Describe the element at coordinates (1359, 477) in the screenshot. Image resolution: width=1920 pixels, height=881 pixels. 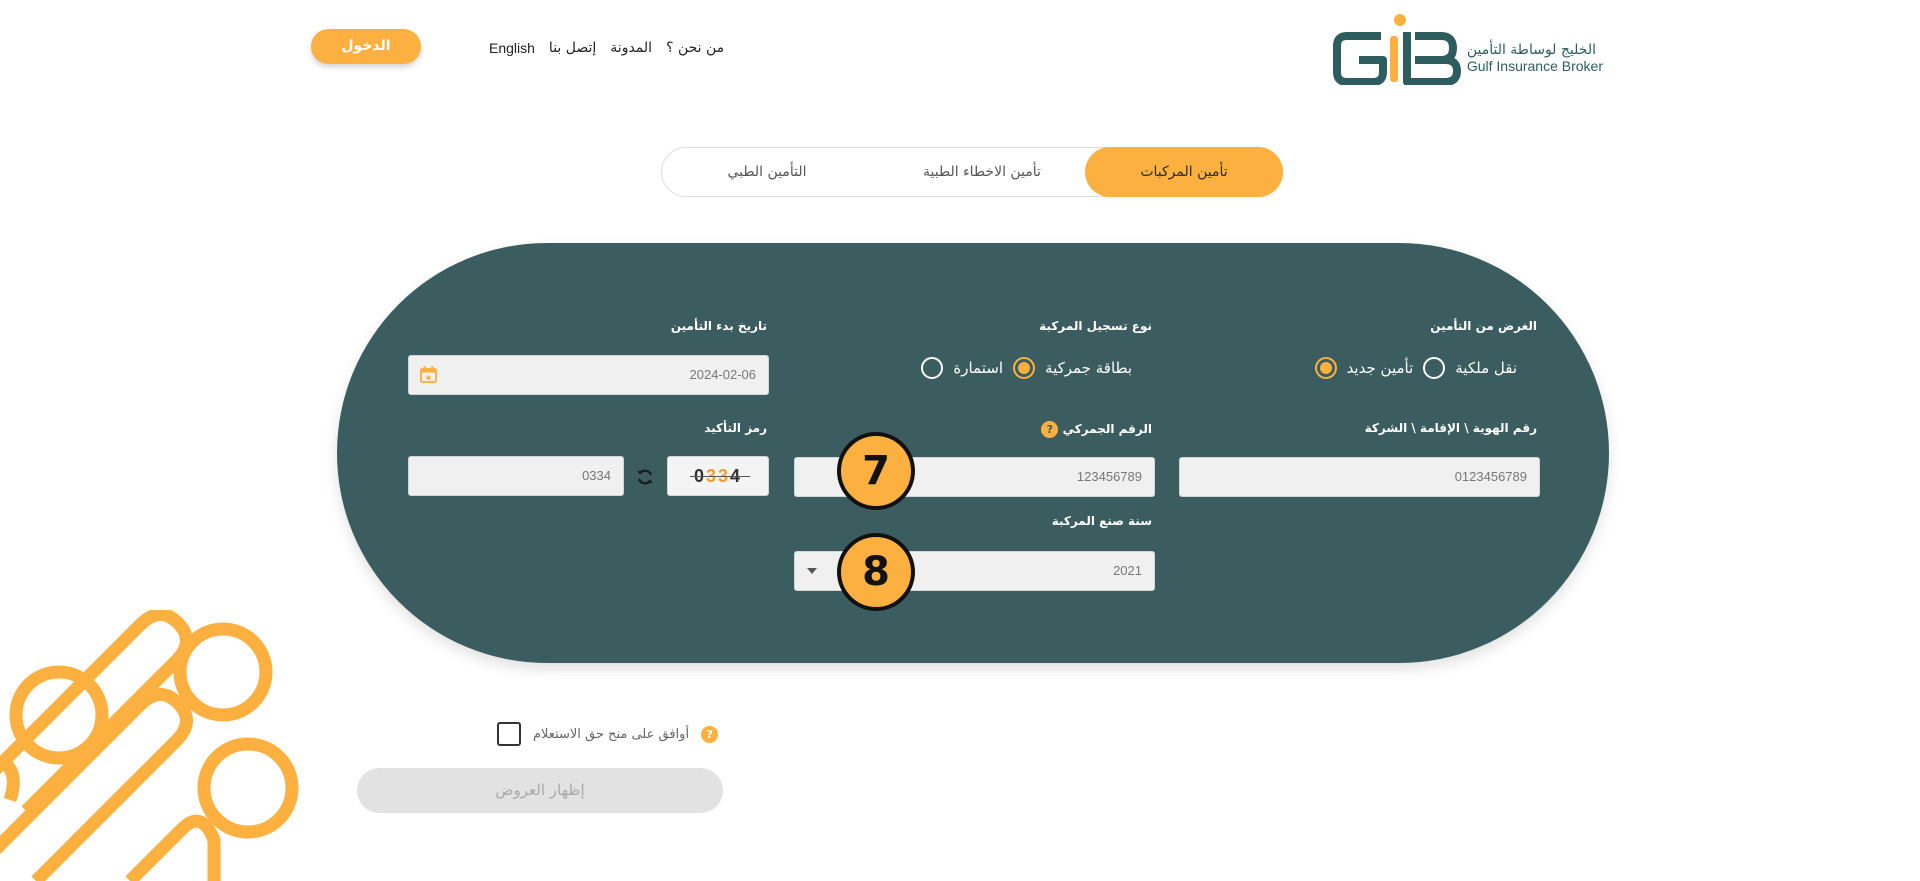
I see `id-number-input: 0123456789` at that location.